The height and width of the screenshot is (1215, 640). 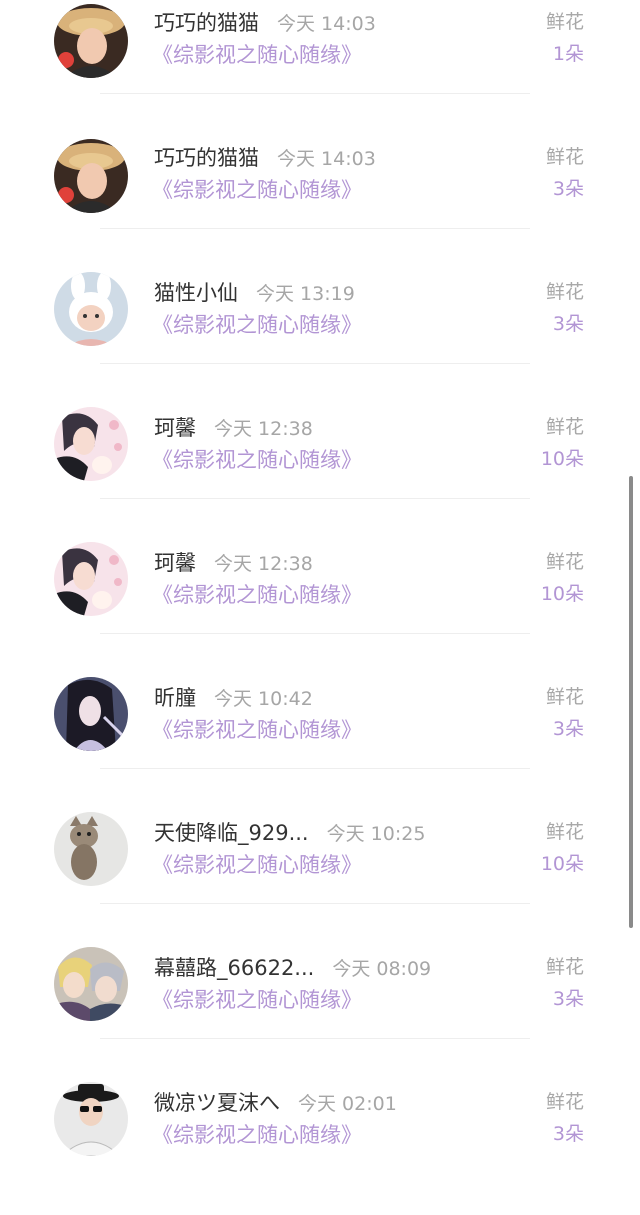 I want to click on list-item: 微凉ツ夏沫へ 今天 02:01 《综影视之随心随缘》 鲜花 3朵, so click(x=320, y=1147).